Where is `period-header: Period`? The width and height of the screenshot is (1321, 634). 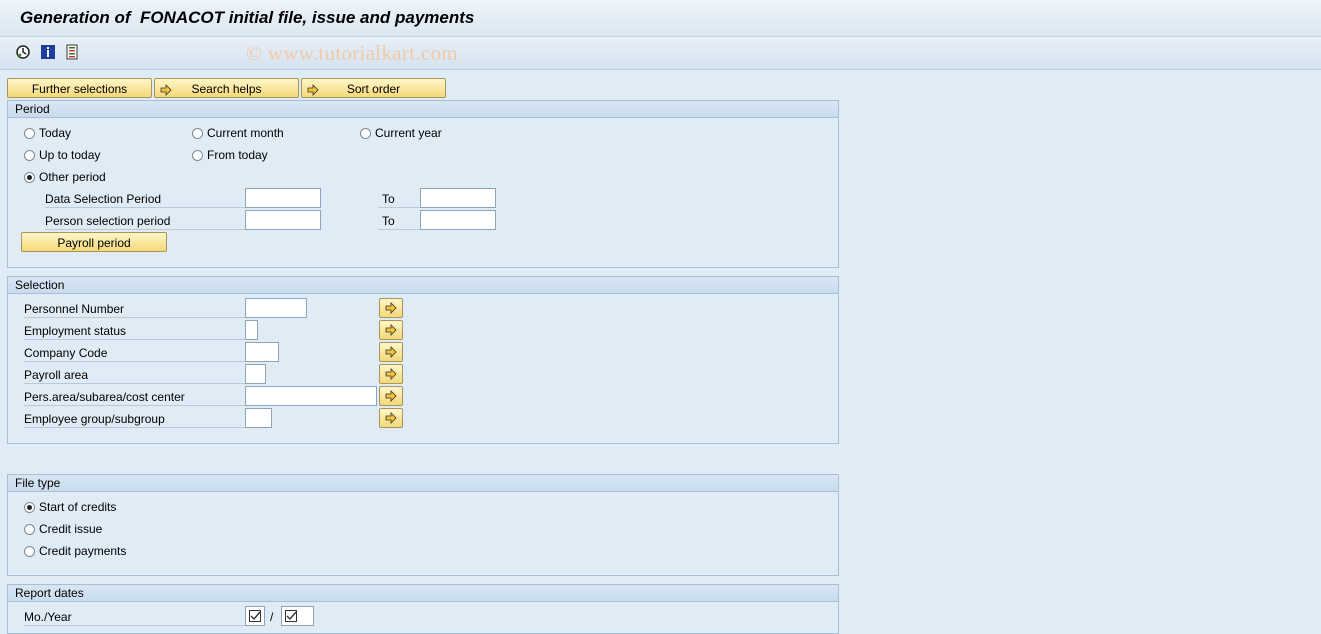 period-header: Period is located at coordinates (423, 109).